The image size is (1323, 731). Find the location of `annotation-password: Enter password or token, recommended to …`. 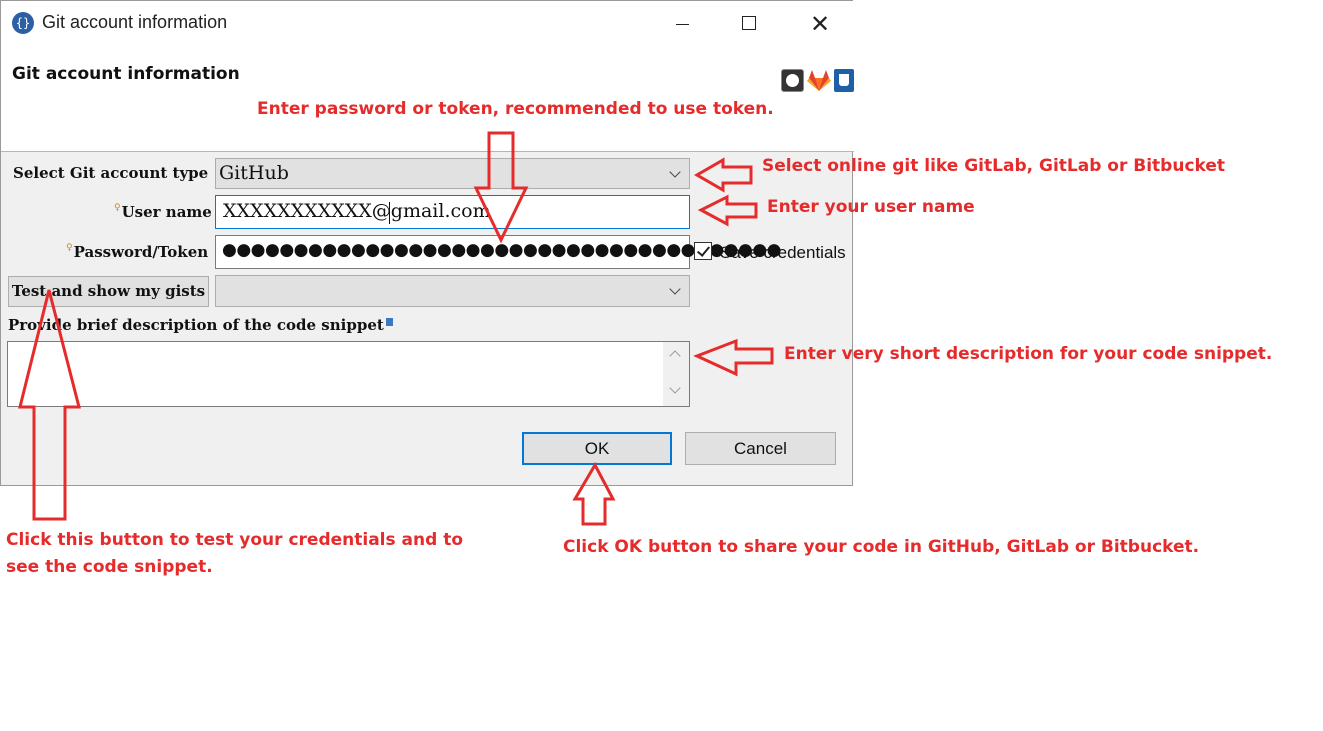

annotation-password: Enter password or token, recommended to … is located at coordinates (515, 109).